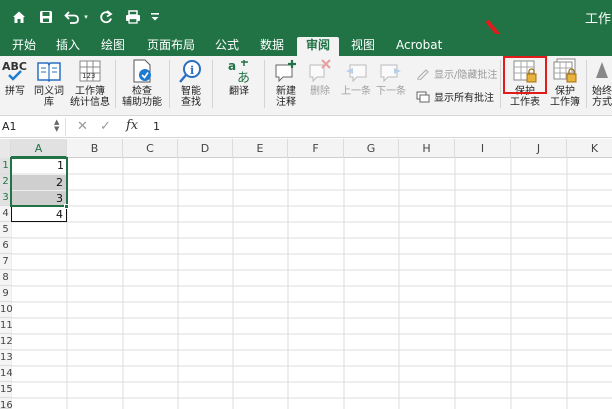  Describe the element at coordinates (5, 278) in the screenshot. I see `row-header-8: 8` at that location.